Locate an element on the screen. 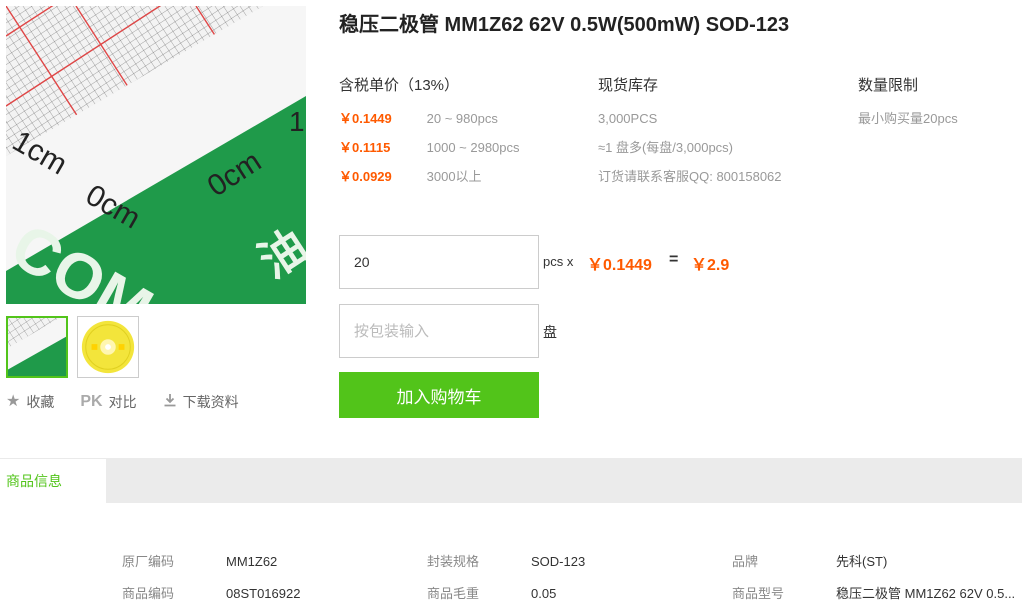 This screenshot has width=1022, height=601. tier-price: ￥0.1115 is located at coordinates (365, 147).